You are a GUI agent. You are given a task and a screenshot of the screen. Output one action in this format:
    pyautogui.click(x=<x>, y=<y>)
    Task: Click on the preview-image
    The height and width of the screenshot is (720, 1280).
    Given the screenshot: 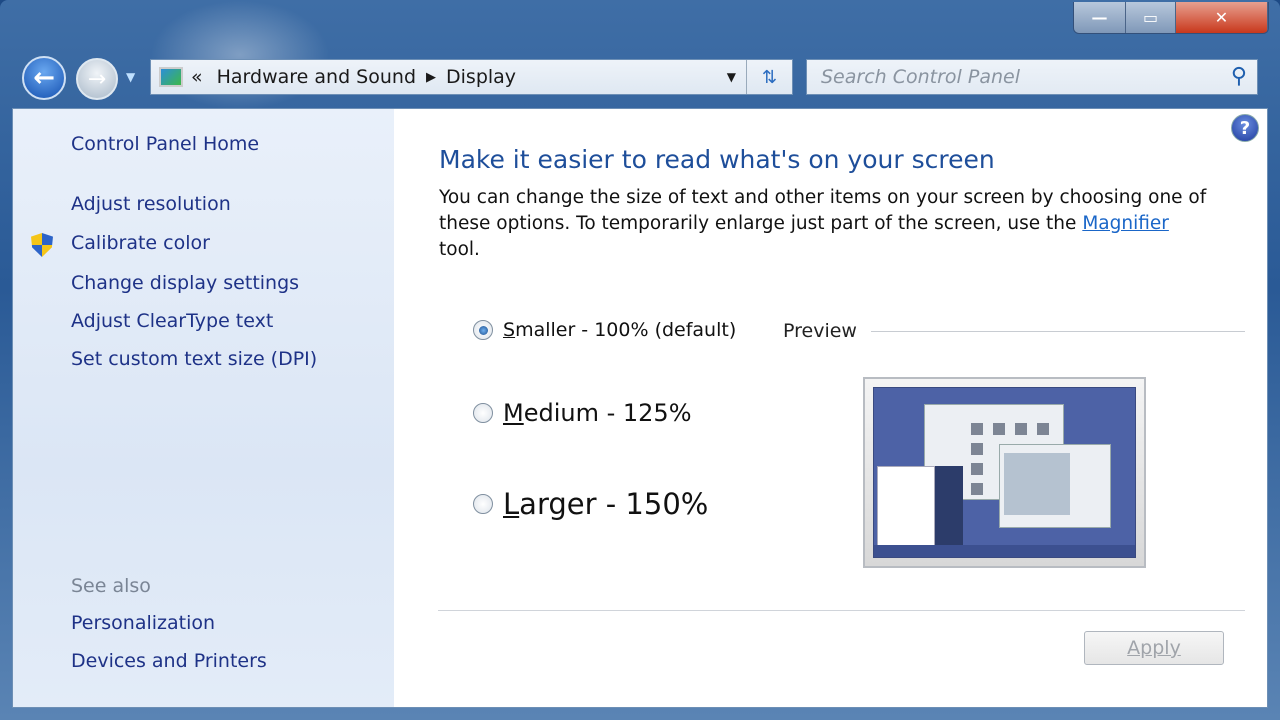 What is the action you would take?
    pyautogui.click(x=1004, y=472)
    